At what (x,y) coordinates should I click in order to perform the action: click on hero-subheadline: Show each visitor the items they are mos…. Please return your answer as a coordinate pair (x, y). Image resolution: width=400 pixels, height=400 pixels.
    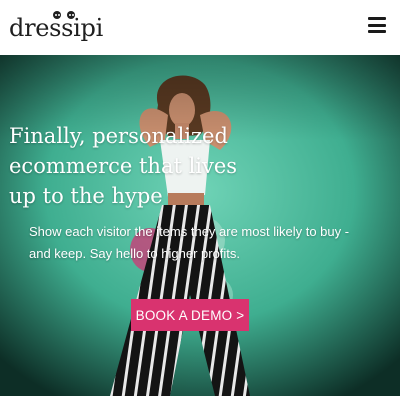
    Looking at the image, I should click on (189, 242).